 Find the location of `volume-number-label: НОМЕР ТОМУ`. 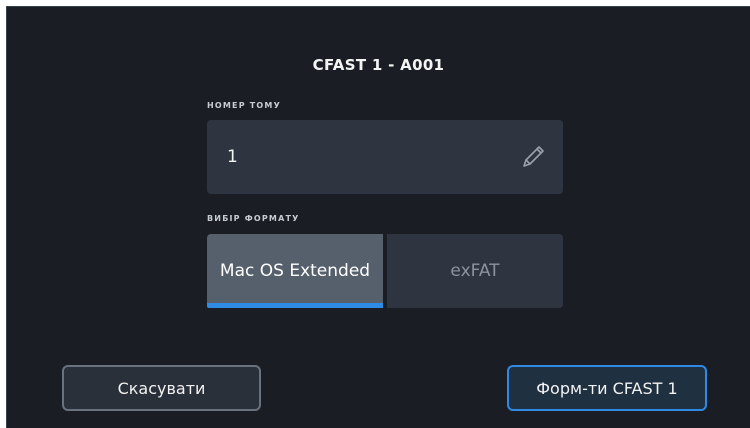

volume-number-label: НОМЕР ТОМУ is located at coordinates (244, 105).